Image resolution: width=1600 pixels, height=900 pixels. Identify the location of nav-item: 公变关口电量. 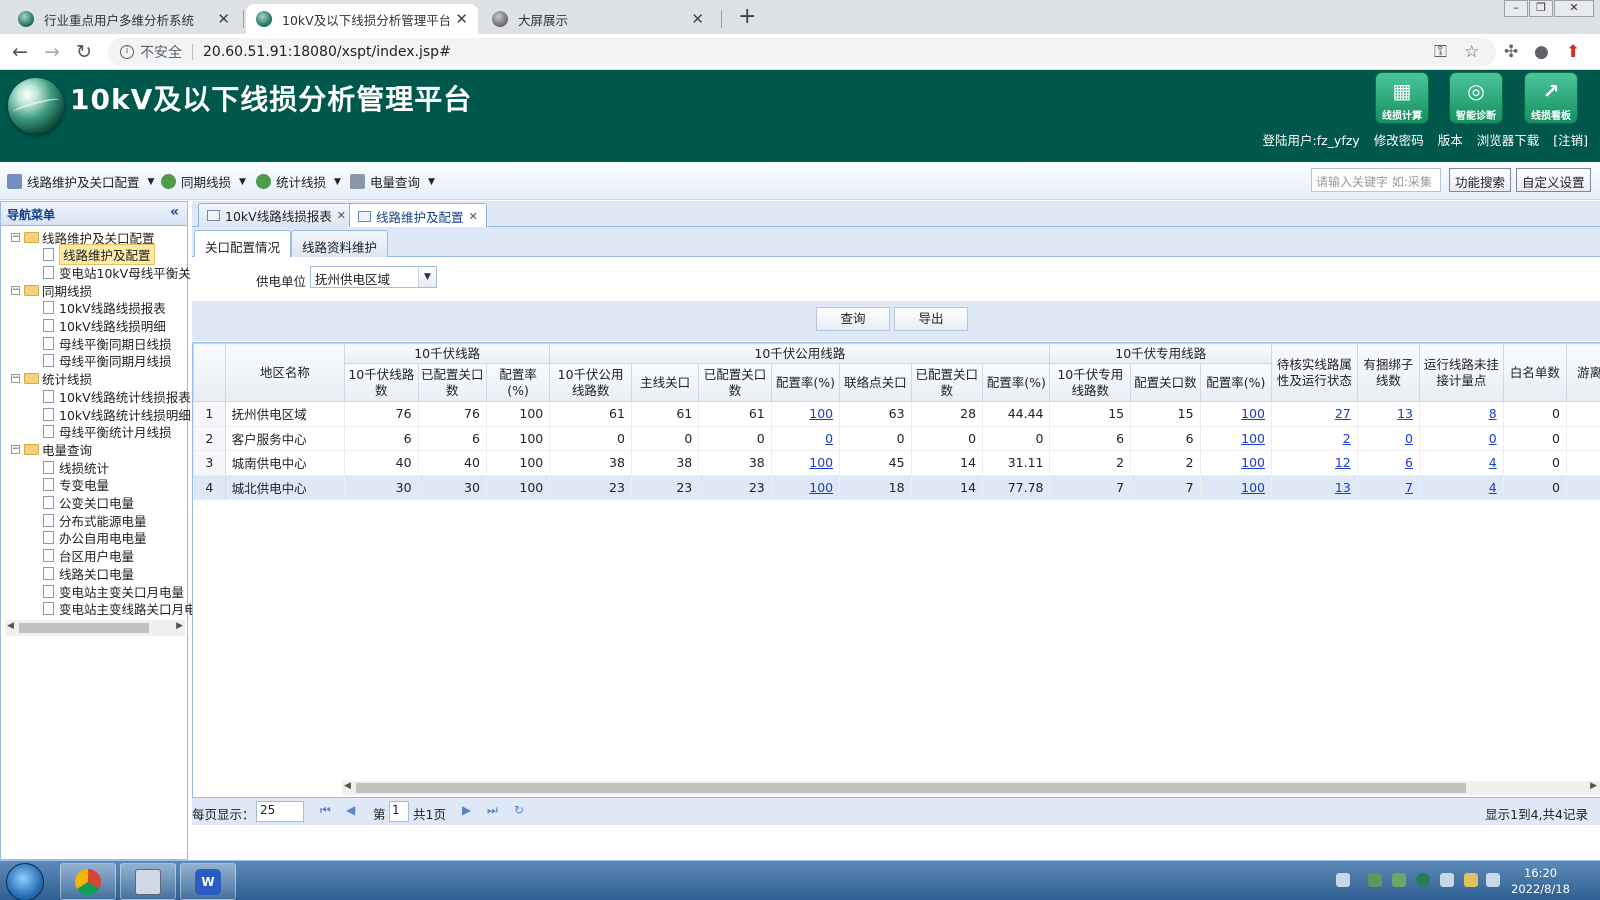
(88, 503).